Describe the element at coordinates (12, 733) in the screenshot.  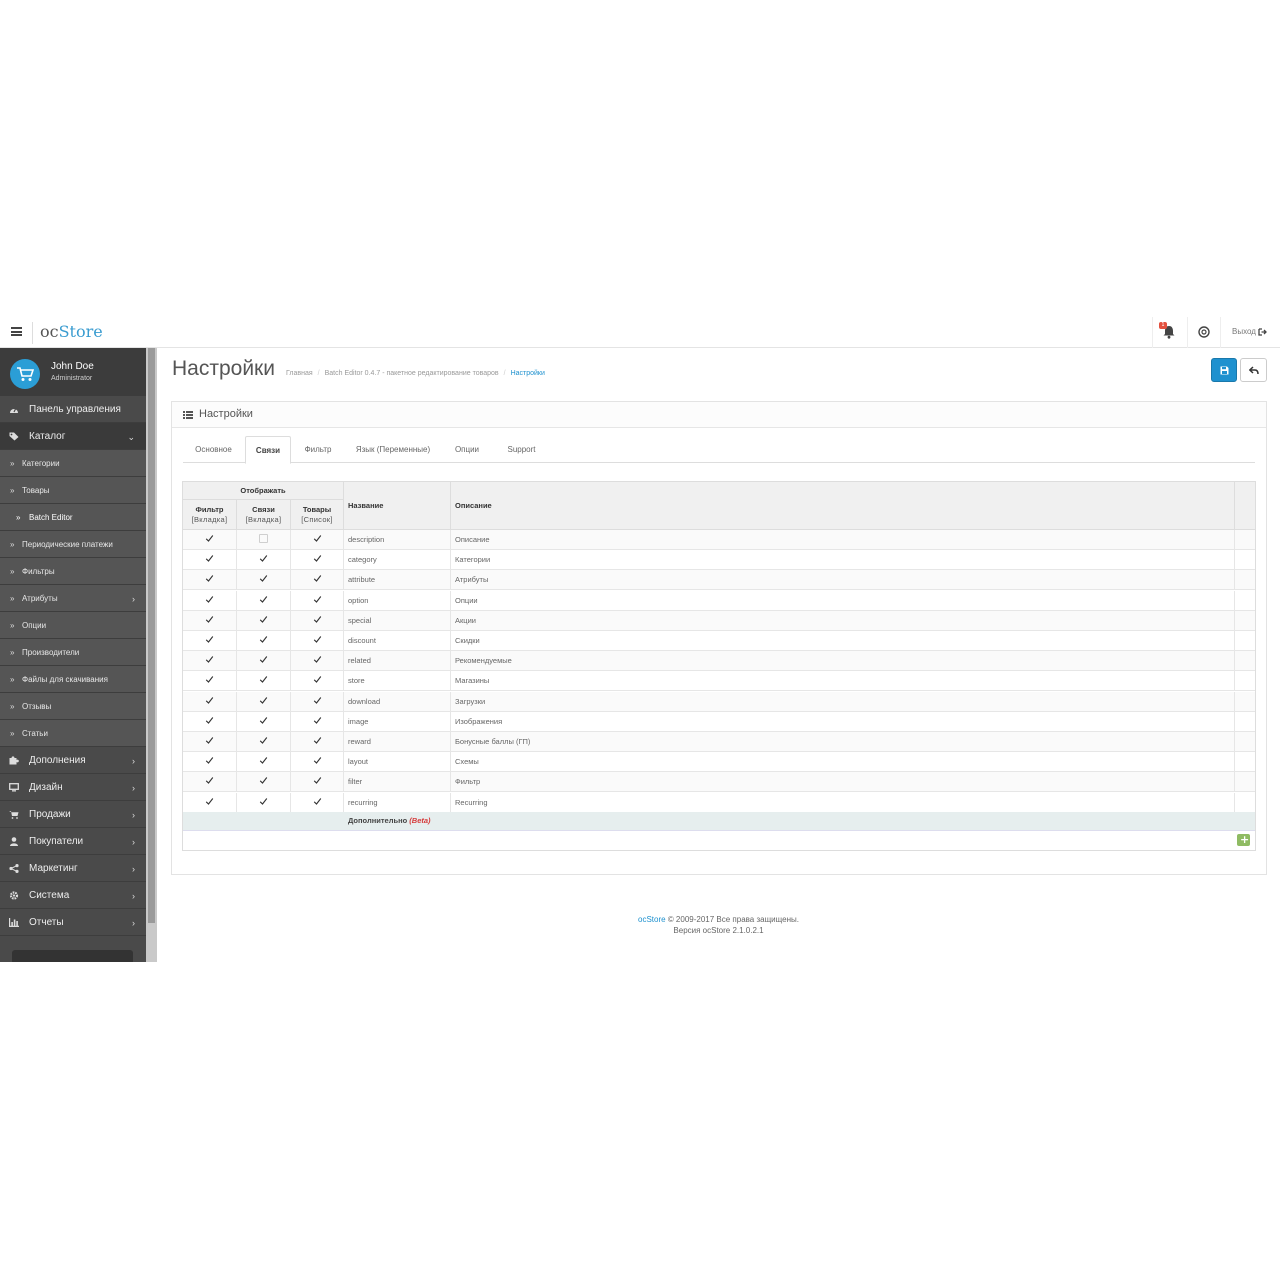
I see `angle-double-right-icon: »` at that location.